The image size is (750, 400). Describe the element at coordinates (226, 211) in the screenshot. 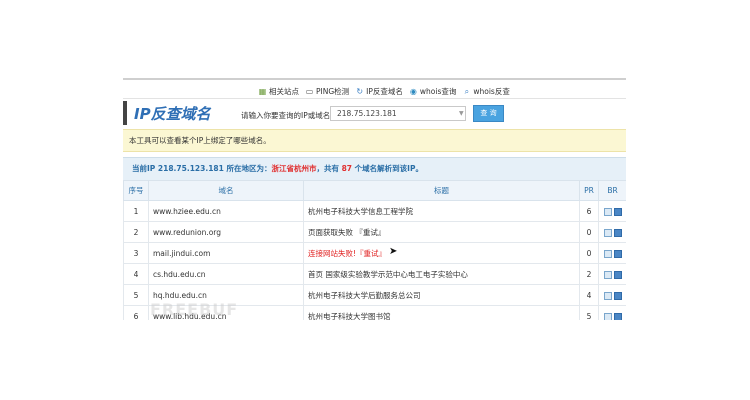

I see `row-domain-link: www.hziee.edu.cn` at that location.